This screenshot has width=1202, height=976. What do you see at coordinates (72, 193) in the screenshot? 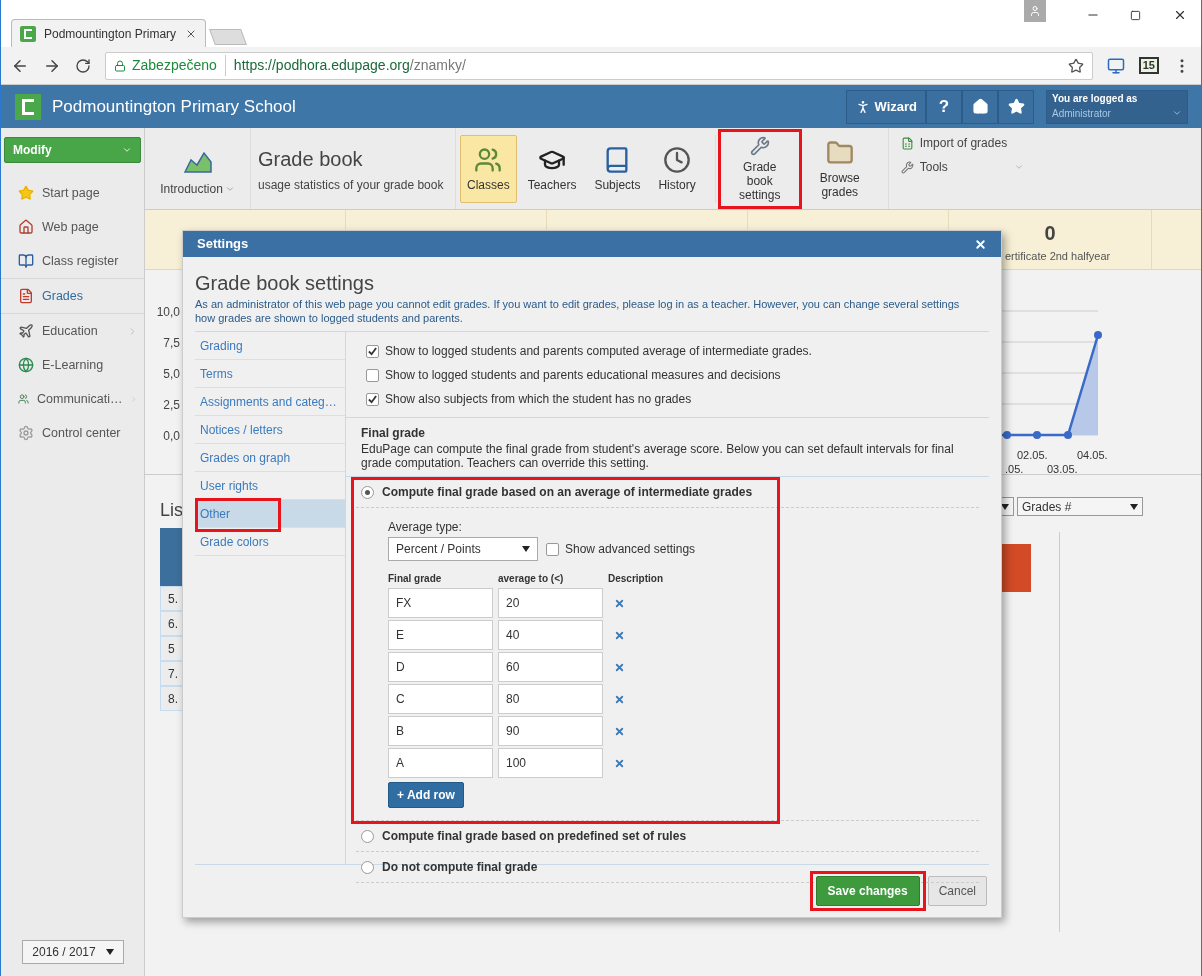
I see `sidebar-item: Start page` at bounding box center [72, 193].